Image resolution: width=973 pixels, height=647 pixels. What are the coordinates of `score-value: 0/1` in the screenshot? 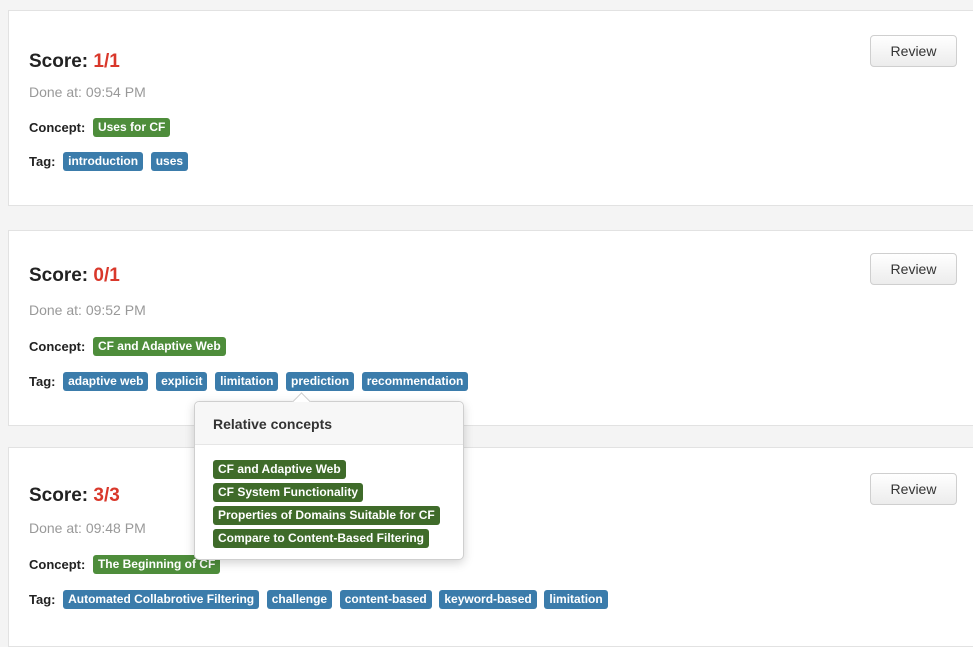 It's located at (106, 275).